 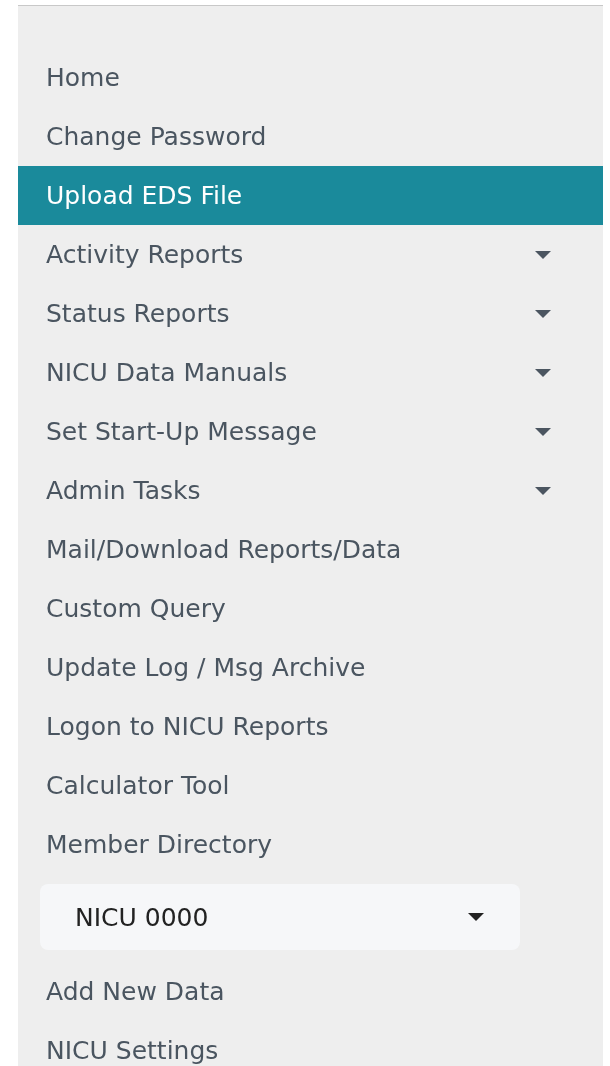 I want to click on menu-item: Admin Tasks, so click(x=310, y=490).